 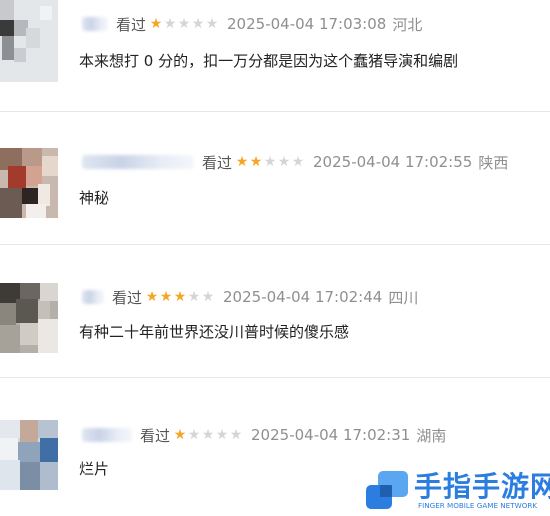 I want to click on comment-time: 2025-04-04 17:02:31, so click(x=331, y=435).